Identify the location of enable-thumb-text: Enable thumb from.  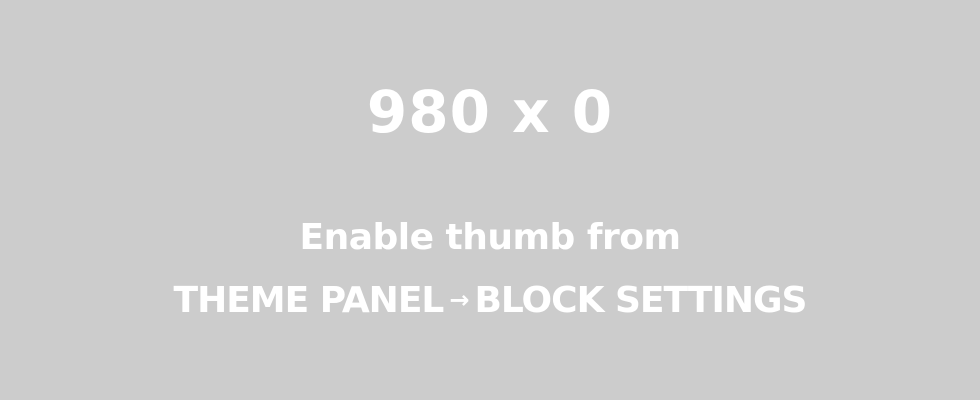
(490, 237).